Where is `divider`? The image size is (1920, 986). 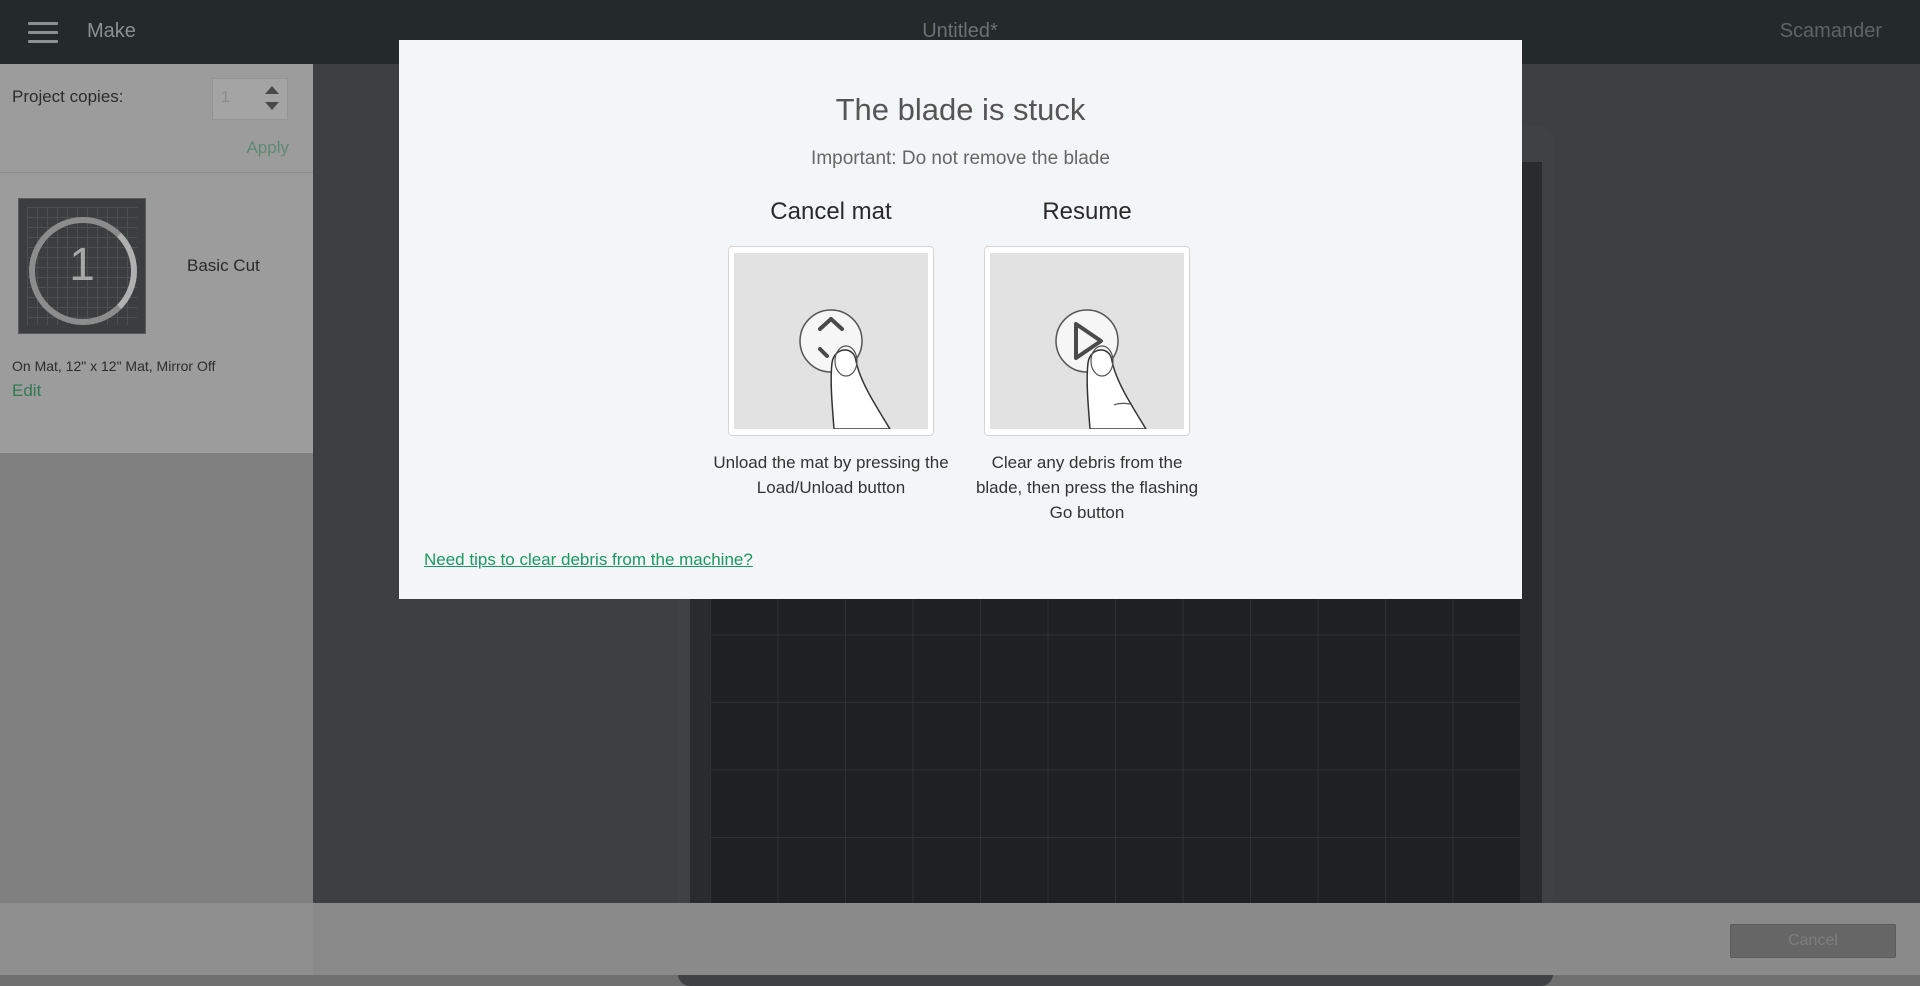 divider is located at coordinates (156, 172).